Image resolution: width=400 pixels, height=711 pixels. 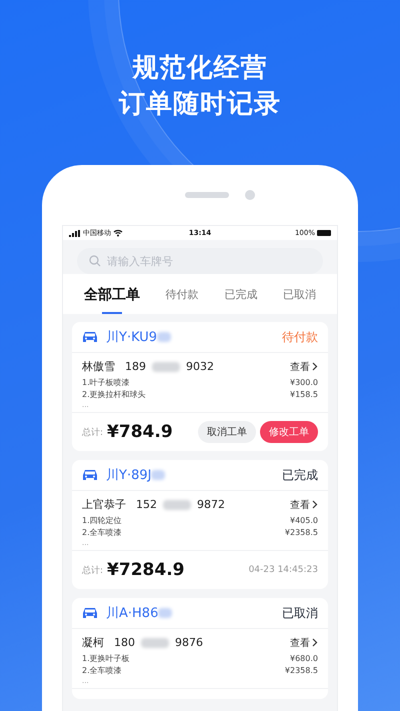 What do you see at coordinates (145, 570) in the screenshot?
I see `total-amount: ¥7284.9` at bounding box center [145, 570].